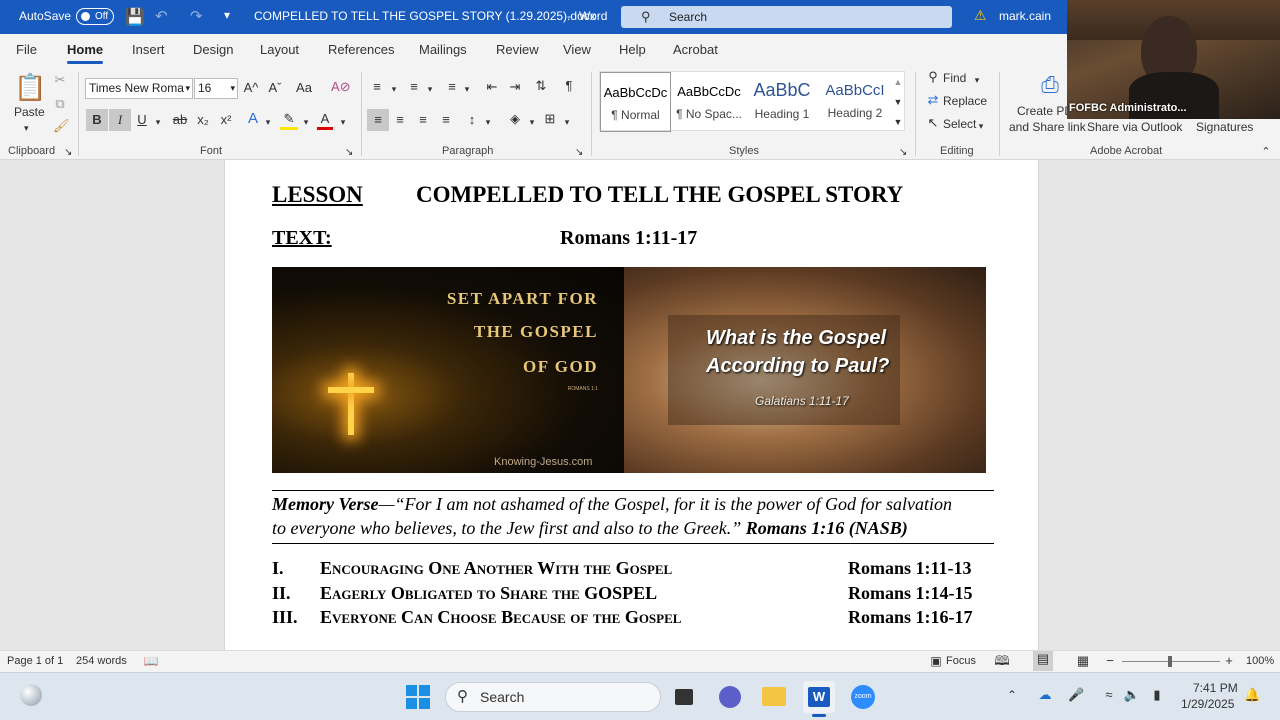 The width and height of the screenshot is (1280, 720). Describe the element at coordinates (959, 124) in the screenshot. I see `select-button: Select` at that location.